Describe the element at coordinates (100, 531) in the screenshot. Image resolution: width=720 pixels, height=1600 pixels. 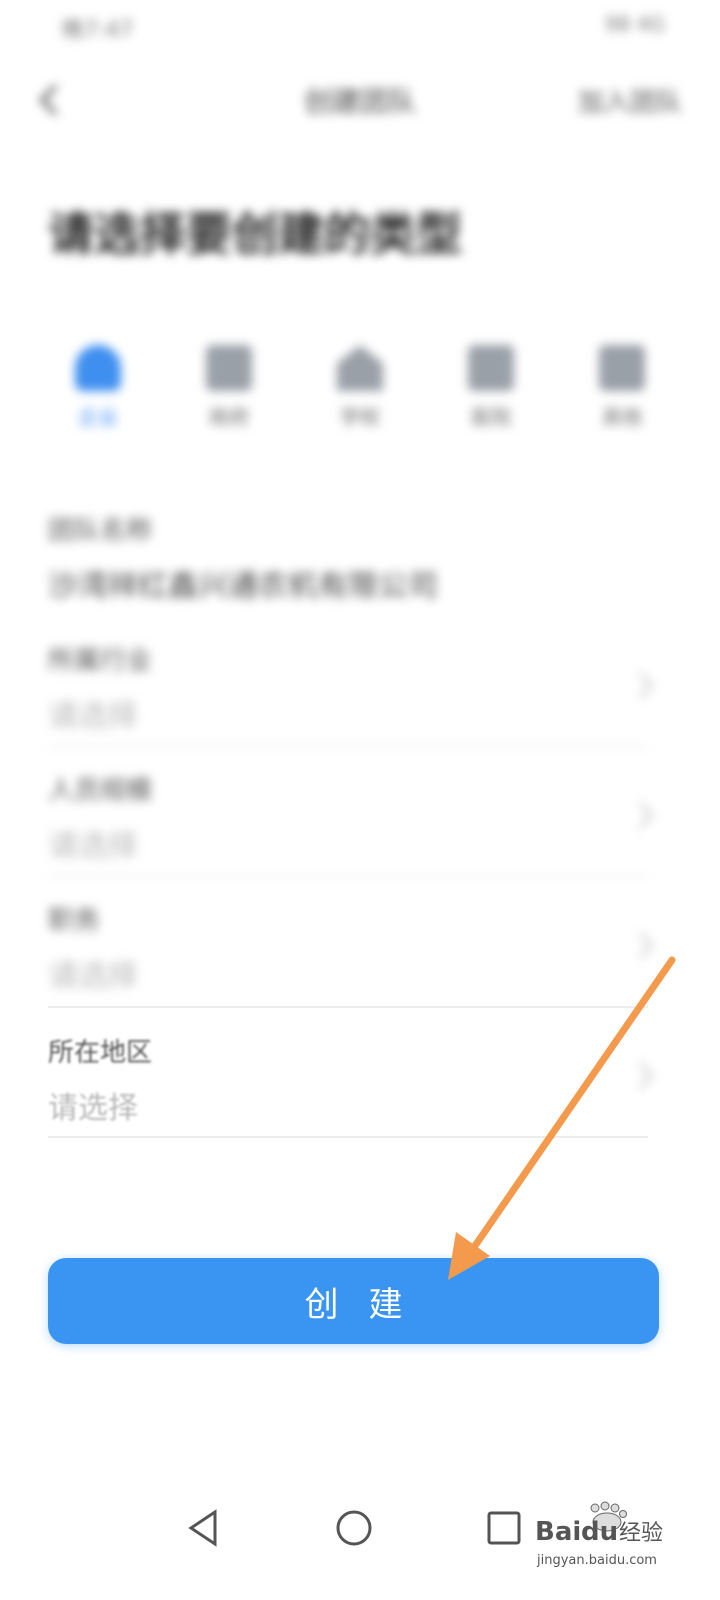
I see `field-label: 团队名称` at that location.